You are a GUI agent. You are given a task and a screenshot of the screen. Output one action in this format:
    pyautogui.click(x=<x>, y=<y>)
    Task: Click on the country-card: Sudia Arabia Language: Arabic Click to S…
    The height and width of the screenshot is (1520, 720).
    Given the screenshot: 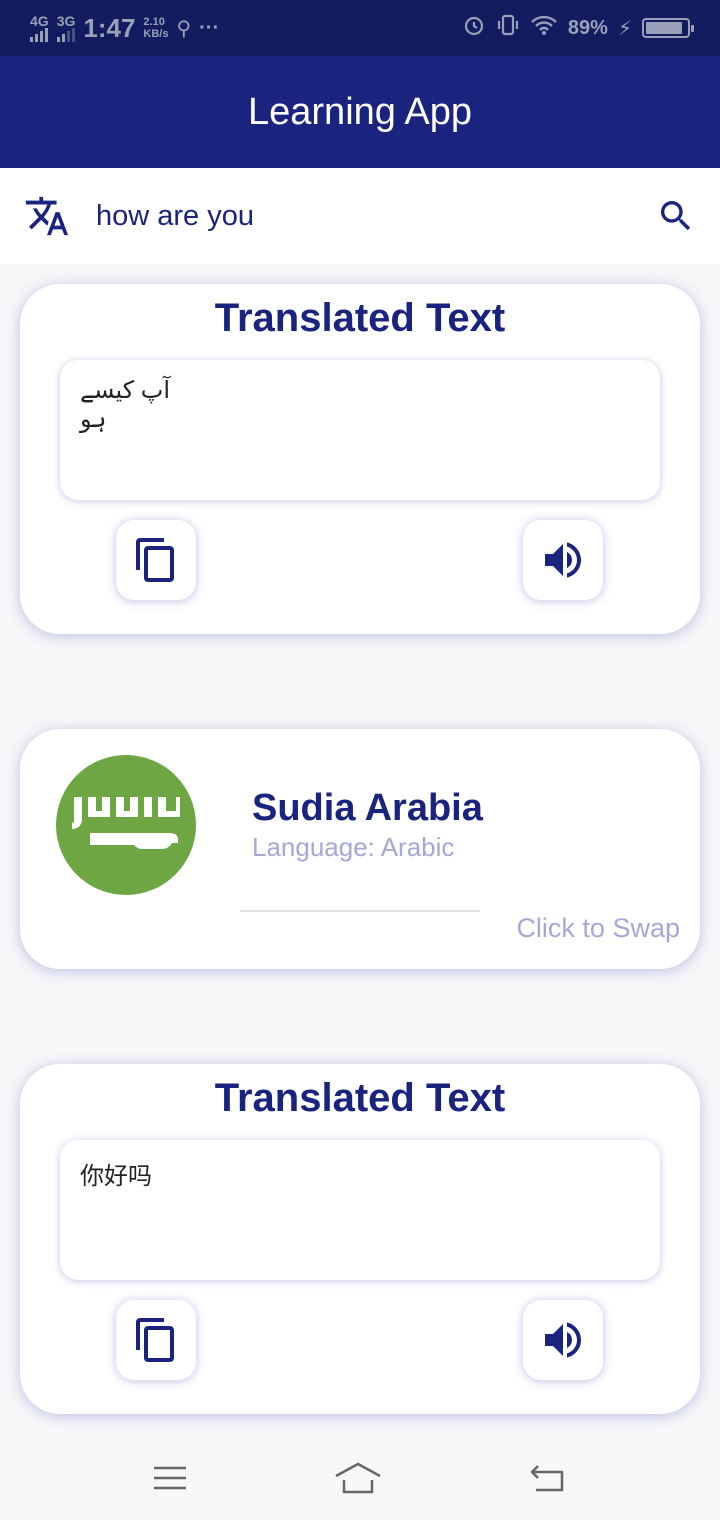 What is the action you would take?
    pyautogui.click(x=360, y=849)
    